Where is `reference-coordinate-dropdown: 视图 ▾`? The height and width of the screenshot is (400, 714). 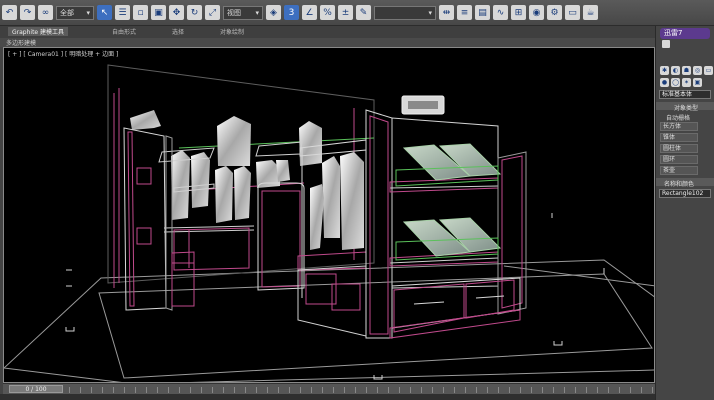
reference-coordinate-dropdown: 视图 ▾ is located at coordinates (243, 12).